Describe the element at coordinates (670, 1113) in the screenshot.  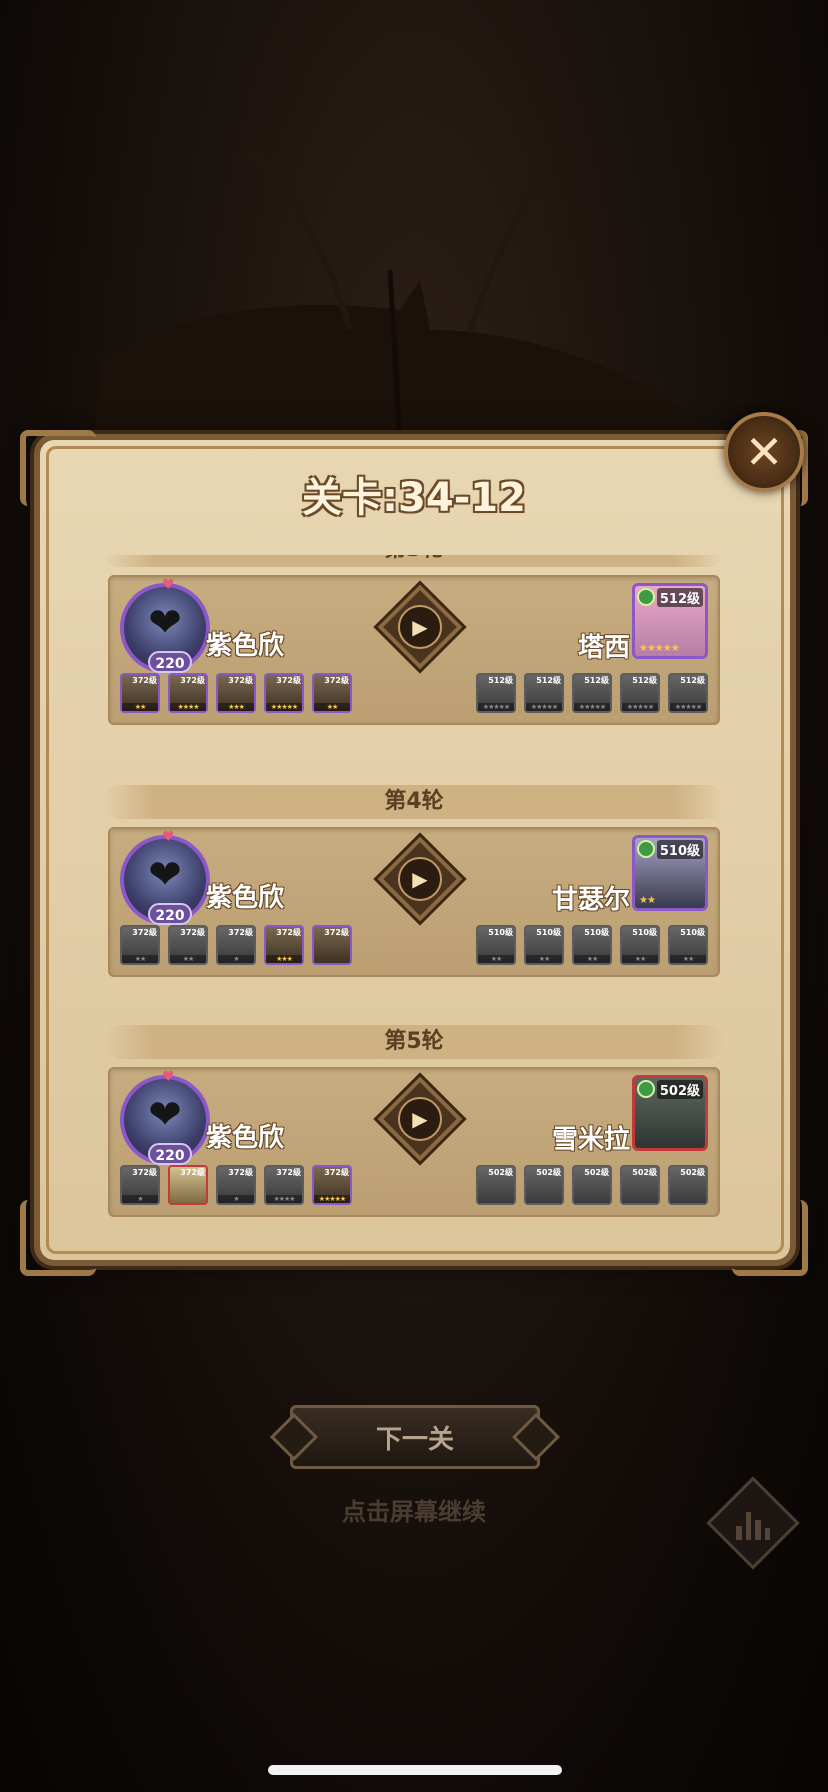
I see `enemy-portrait: 502级` at that location.